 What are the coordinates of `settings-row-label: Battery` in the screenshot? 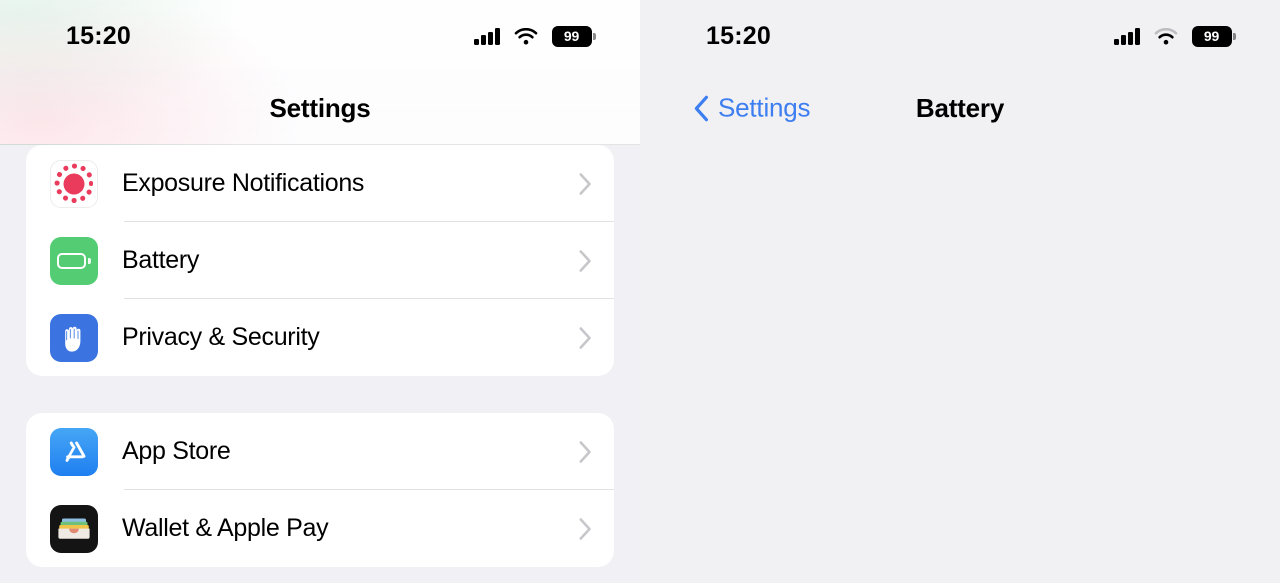 It's located at (161, 260).